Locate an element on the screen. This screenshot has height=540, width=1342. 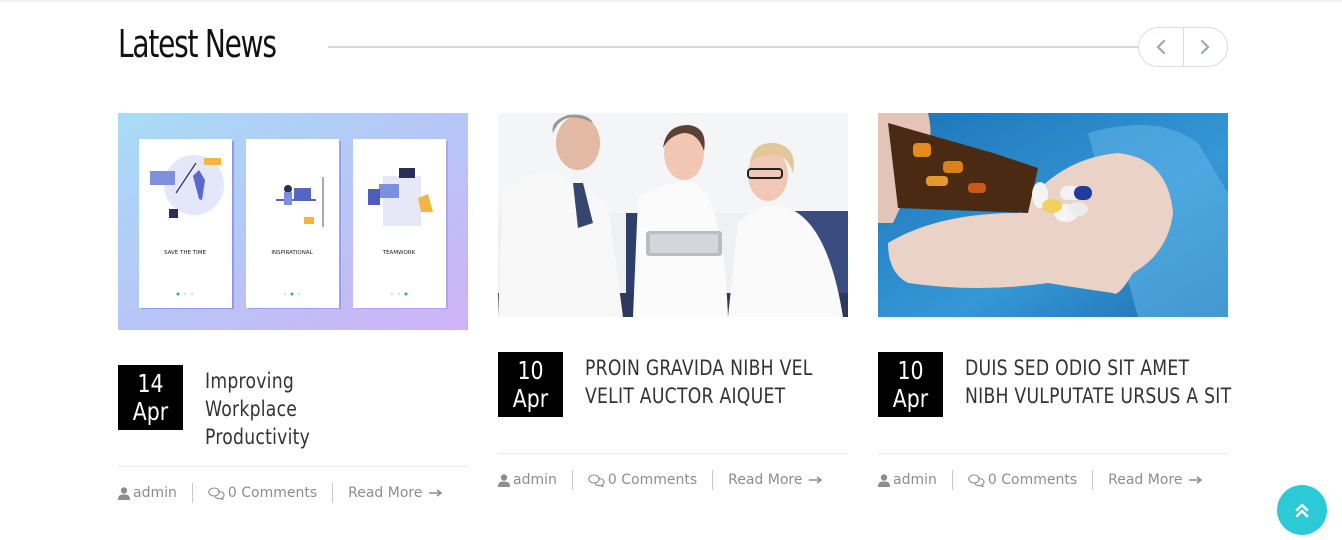
carousel-nav is located at coordinates (1183, 47).